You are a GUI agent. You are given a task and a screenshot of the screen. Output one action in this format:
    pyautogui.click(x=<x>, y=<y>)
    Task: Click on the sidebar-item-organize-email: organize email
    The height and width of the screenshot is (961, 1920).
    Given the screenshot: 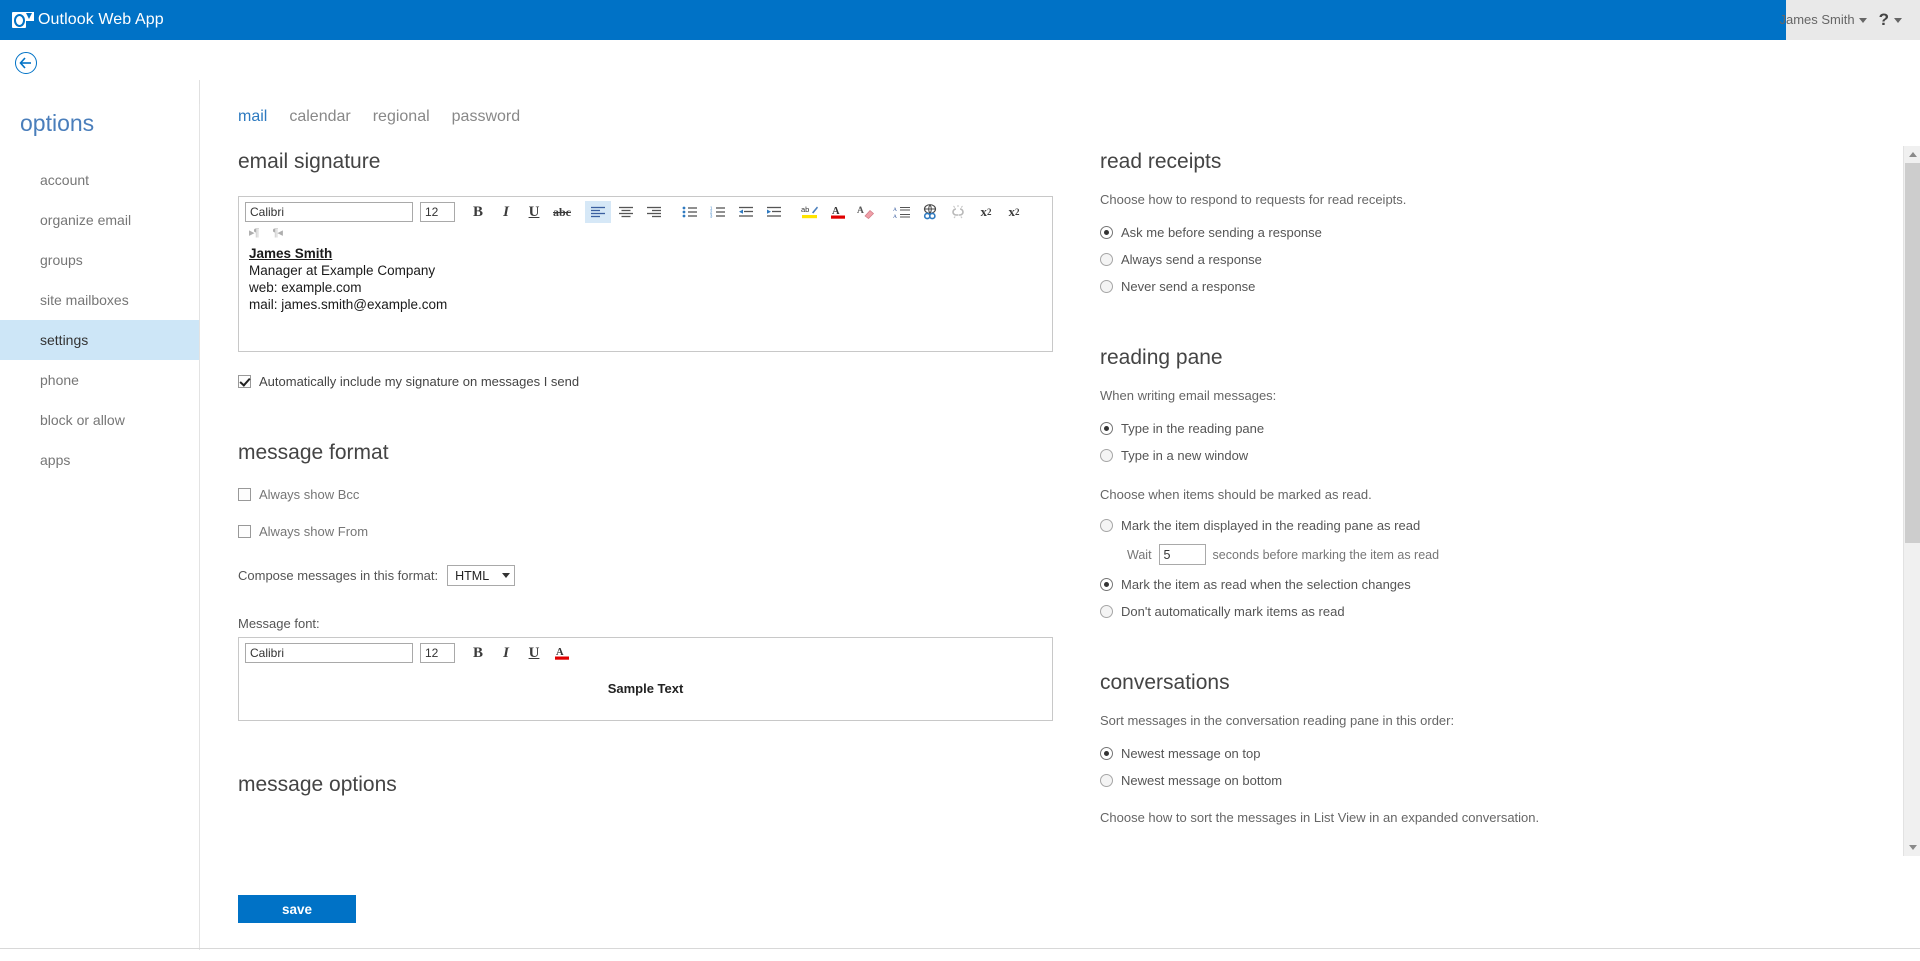 What is the action you would take?
    pyautogui.click(x=99, y=220)
    